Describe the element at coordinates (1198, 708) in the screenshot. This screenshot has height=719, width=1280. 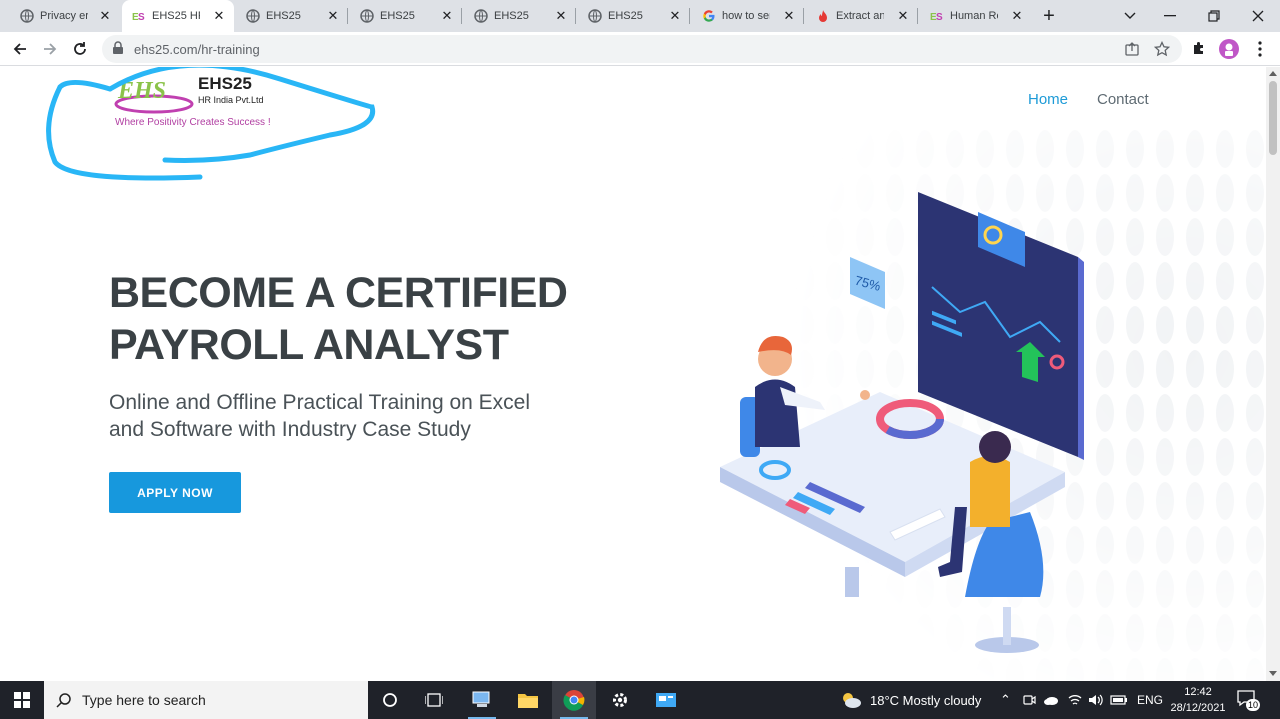
I see `clock-date: 28/12/2021` at that location.